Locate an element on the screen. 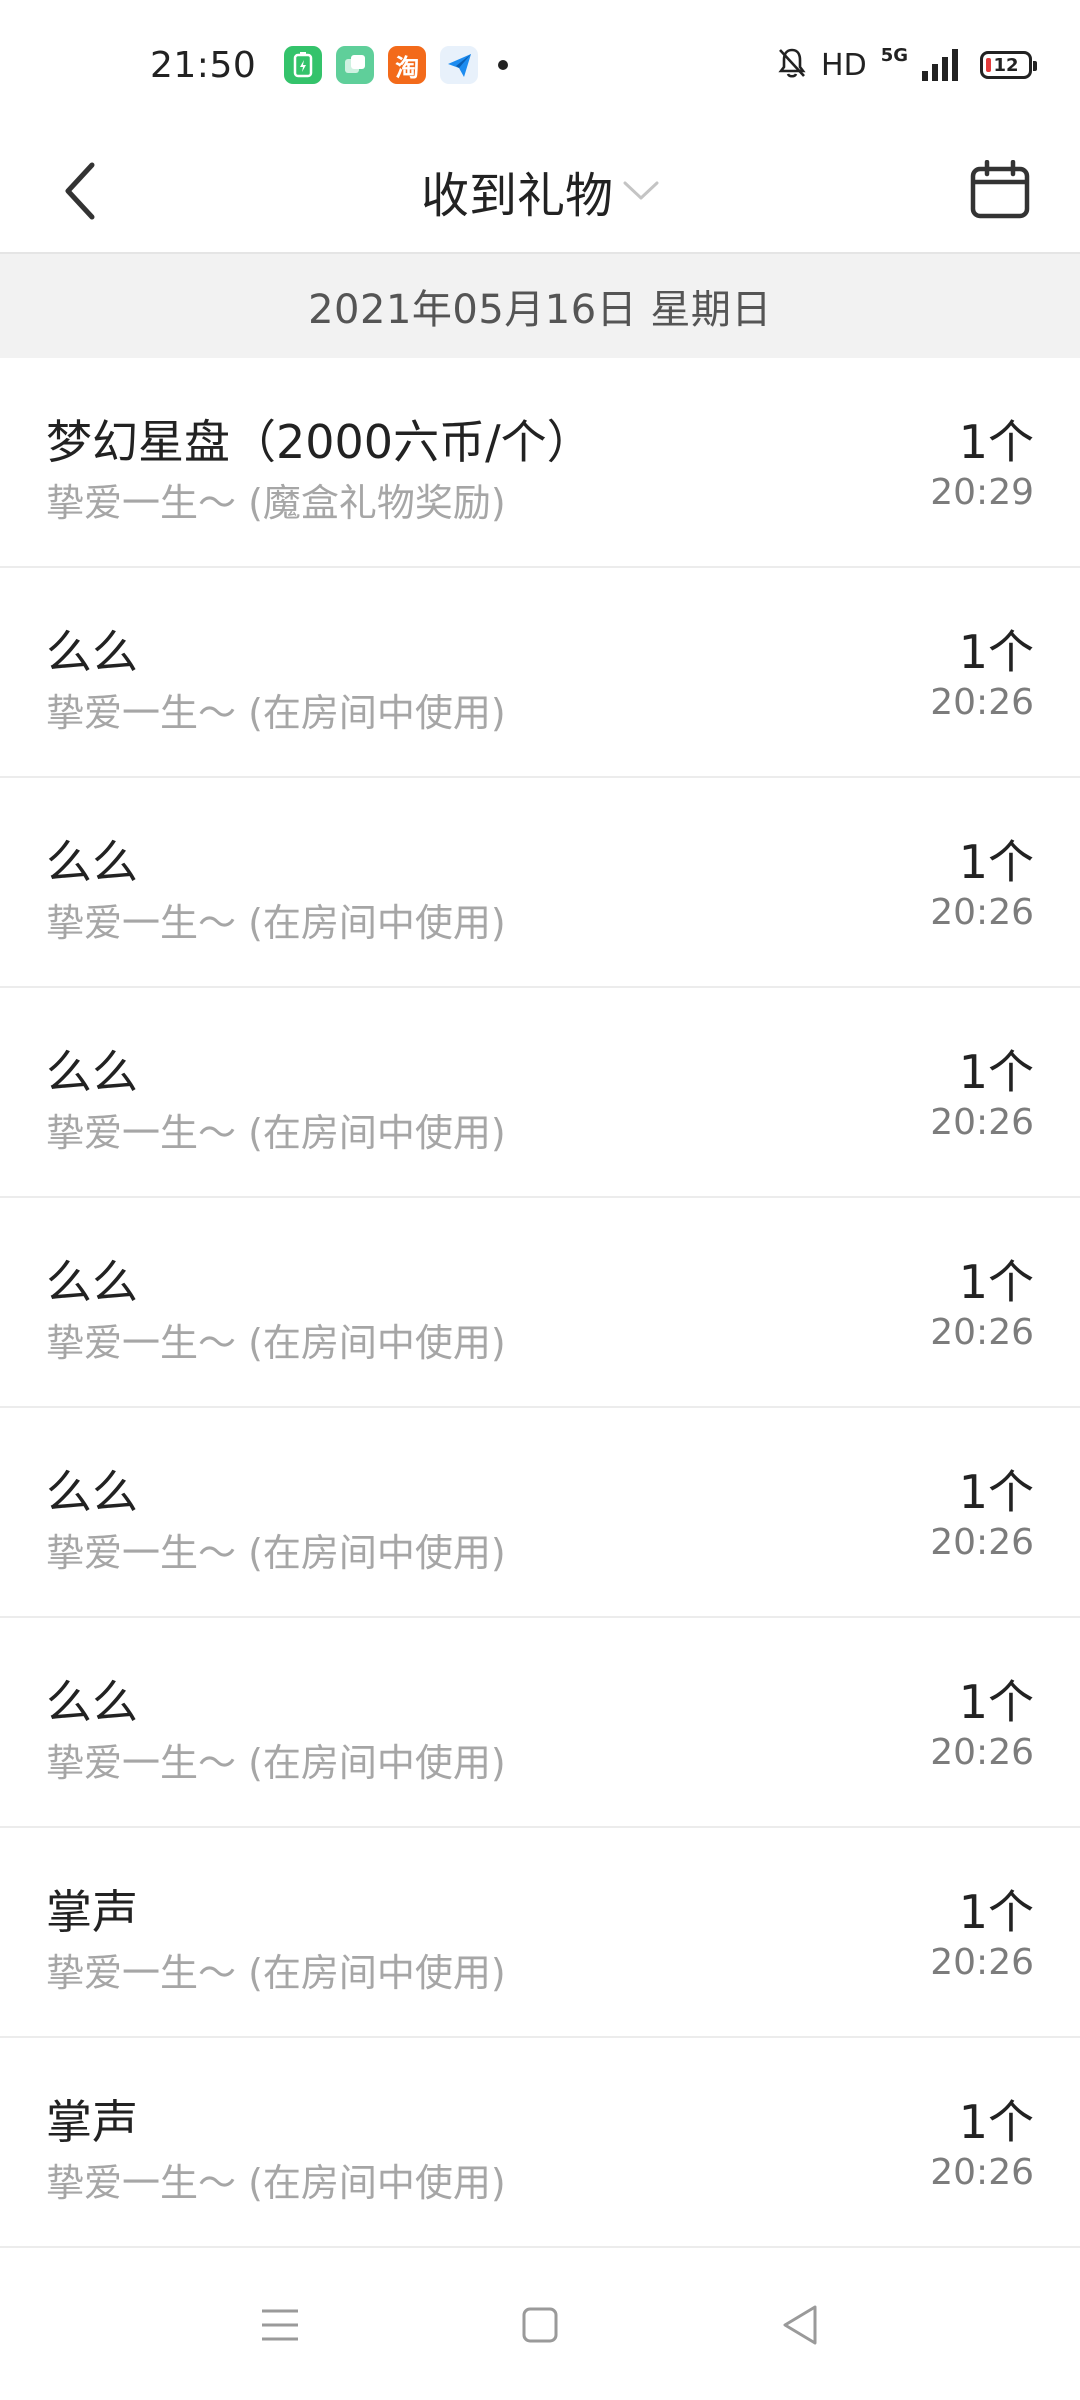 This screenshot has width=1080, height=2400. battery-icon: 12 is located at coordinates (1008, 65).